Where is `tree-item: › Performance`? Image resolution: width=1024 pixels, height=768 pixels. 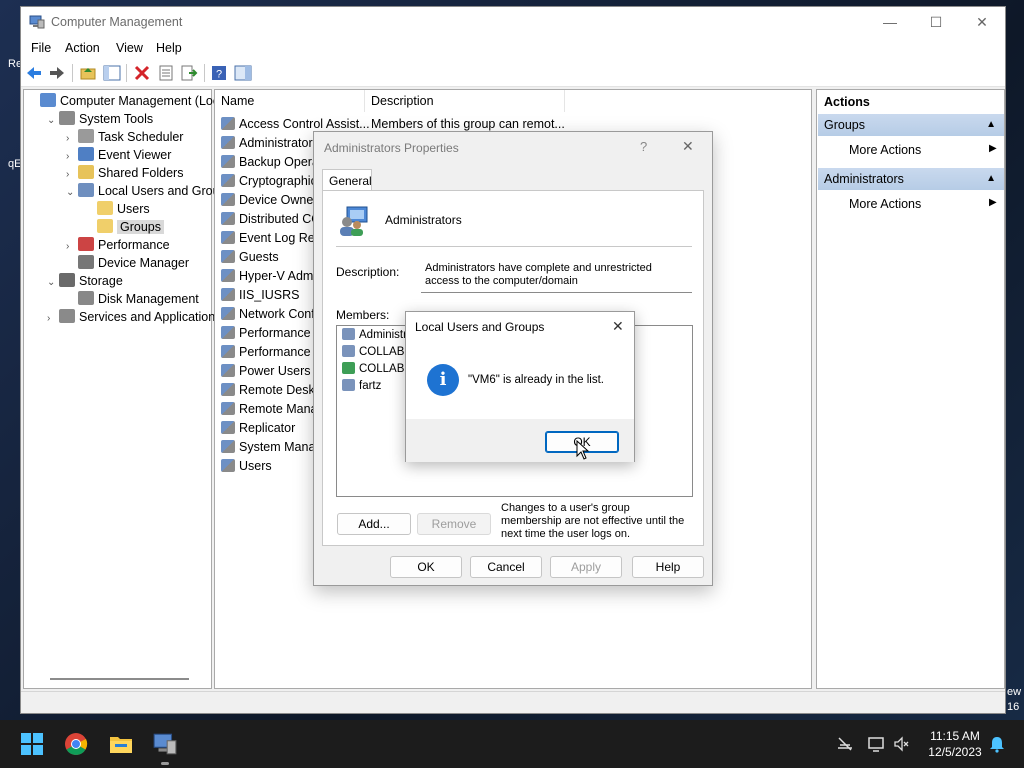
tree-item: › Performance is located at coordinates (118, 245).